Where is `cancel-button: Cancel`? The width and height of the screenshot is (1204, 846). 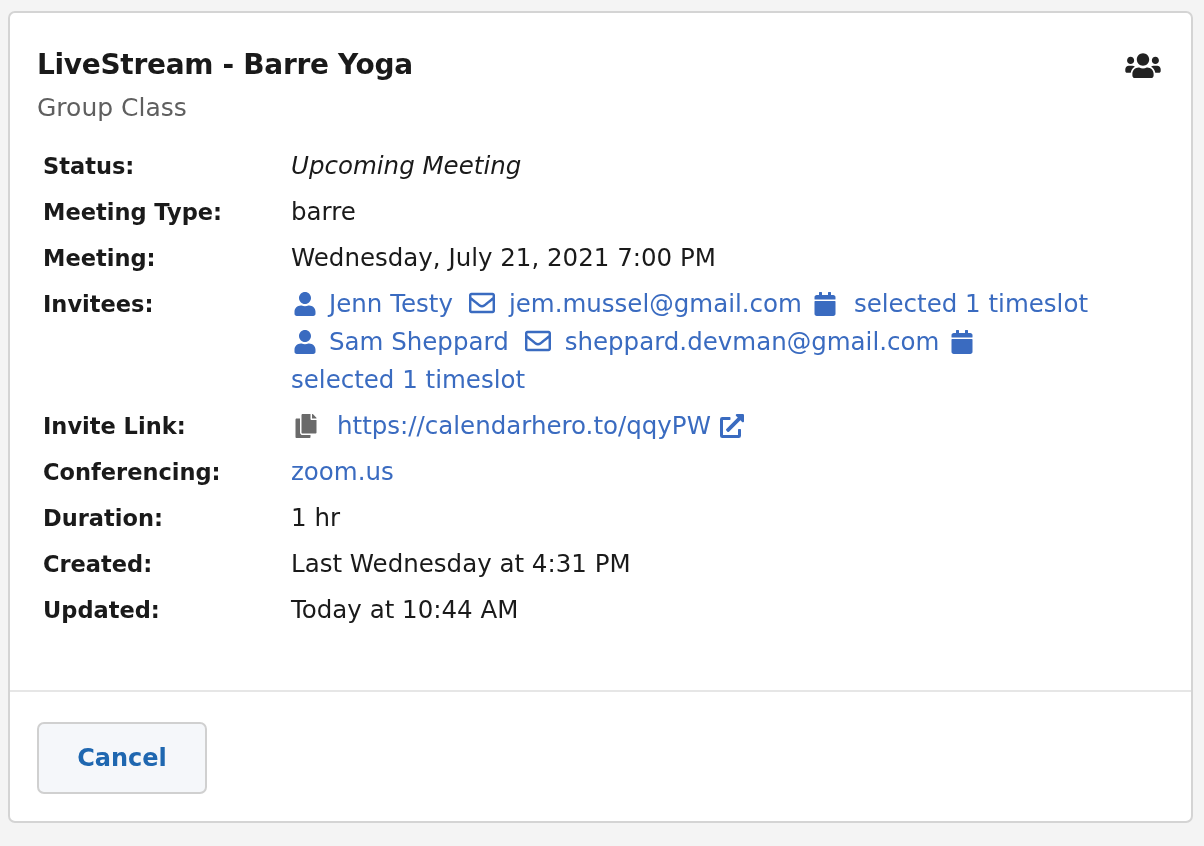
cancel-button: Cancel is located at coordinates (122, 758).